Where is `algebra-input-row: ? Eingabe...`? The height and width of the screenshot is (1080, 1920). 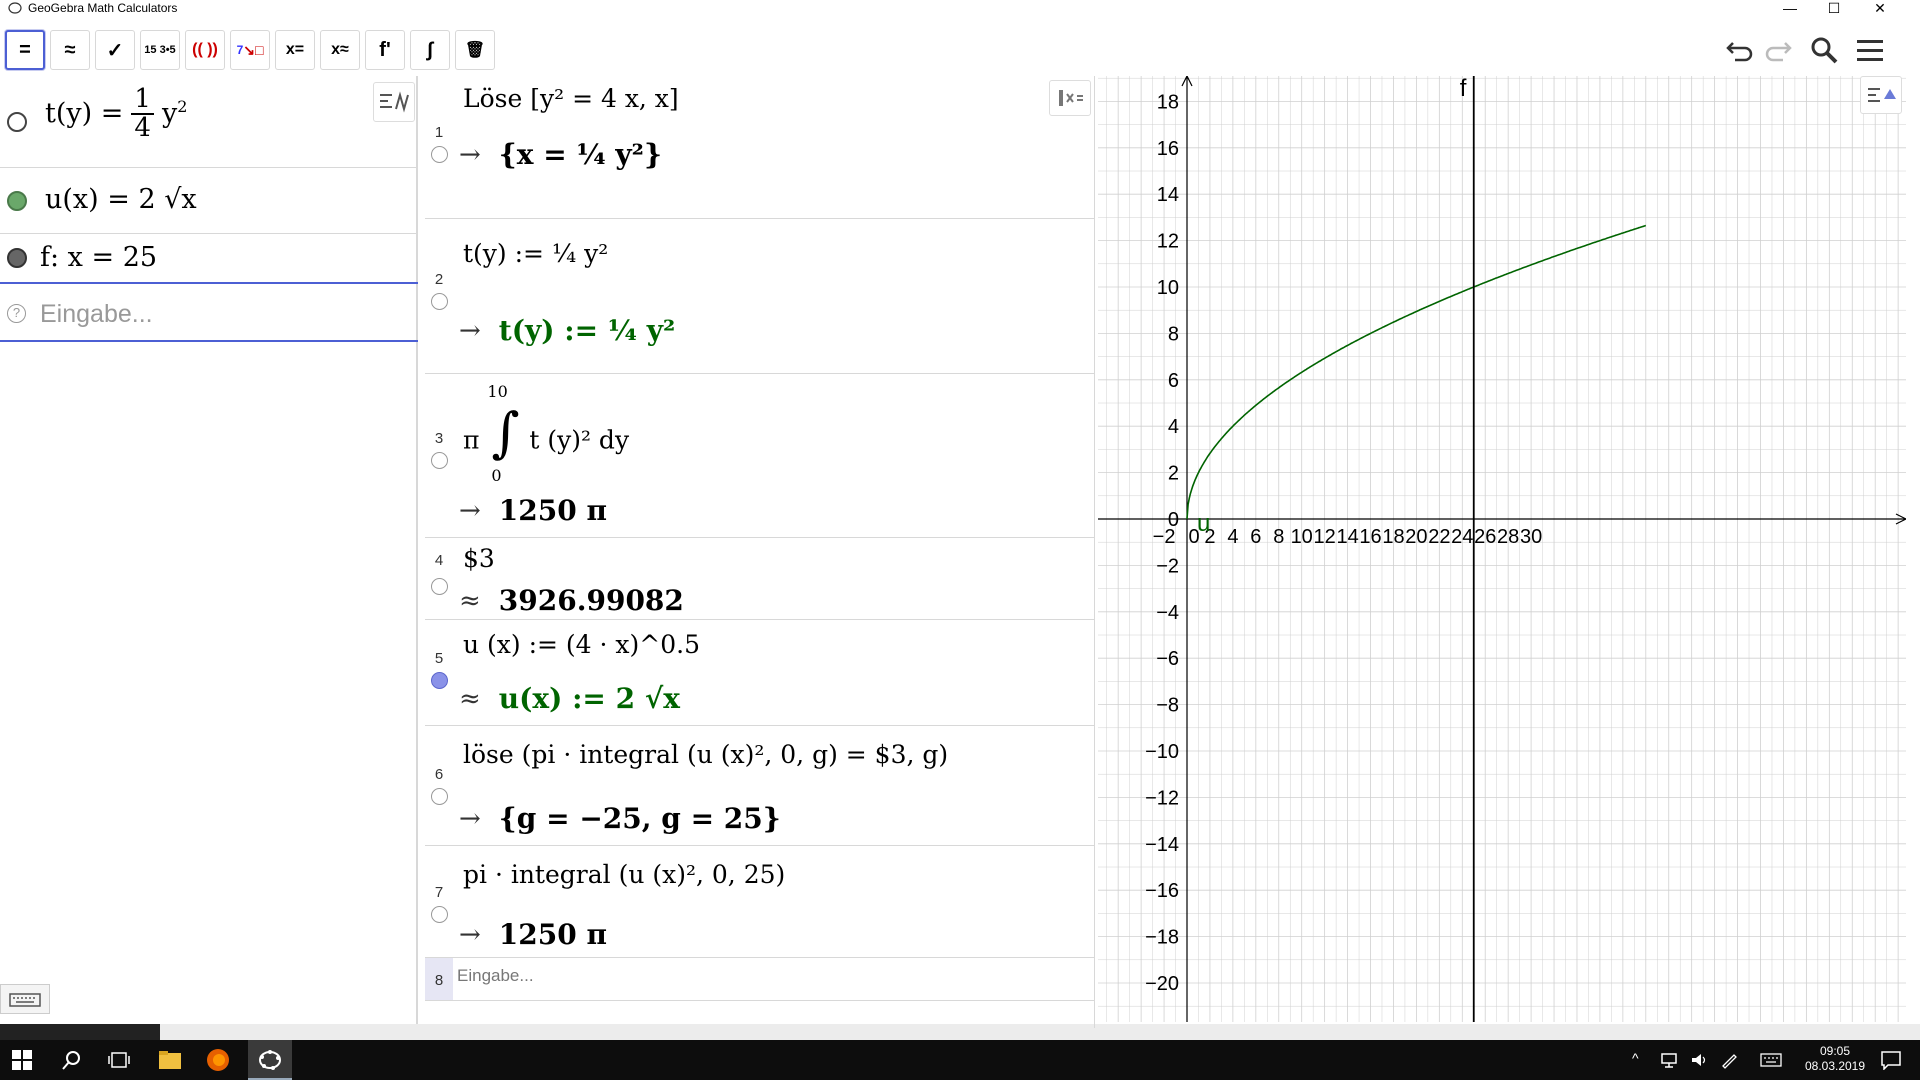 algebra-input-row: ? Eingabe... is located at coordinates (209, 313).